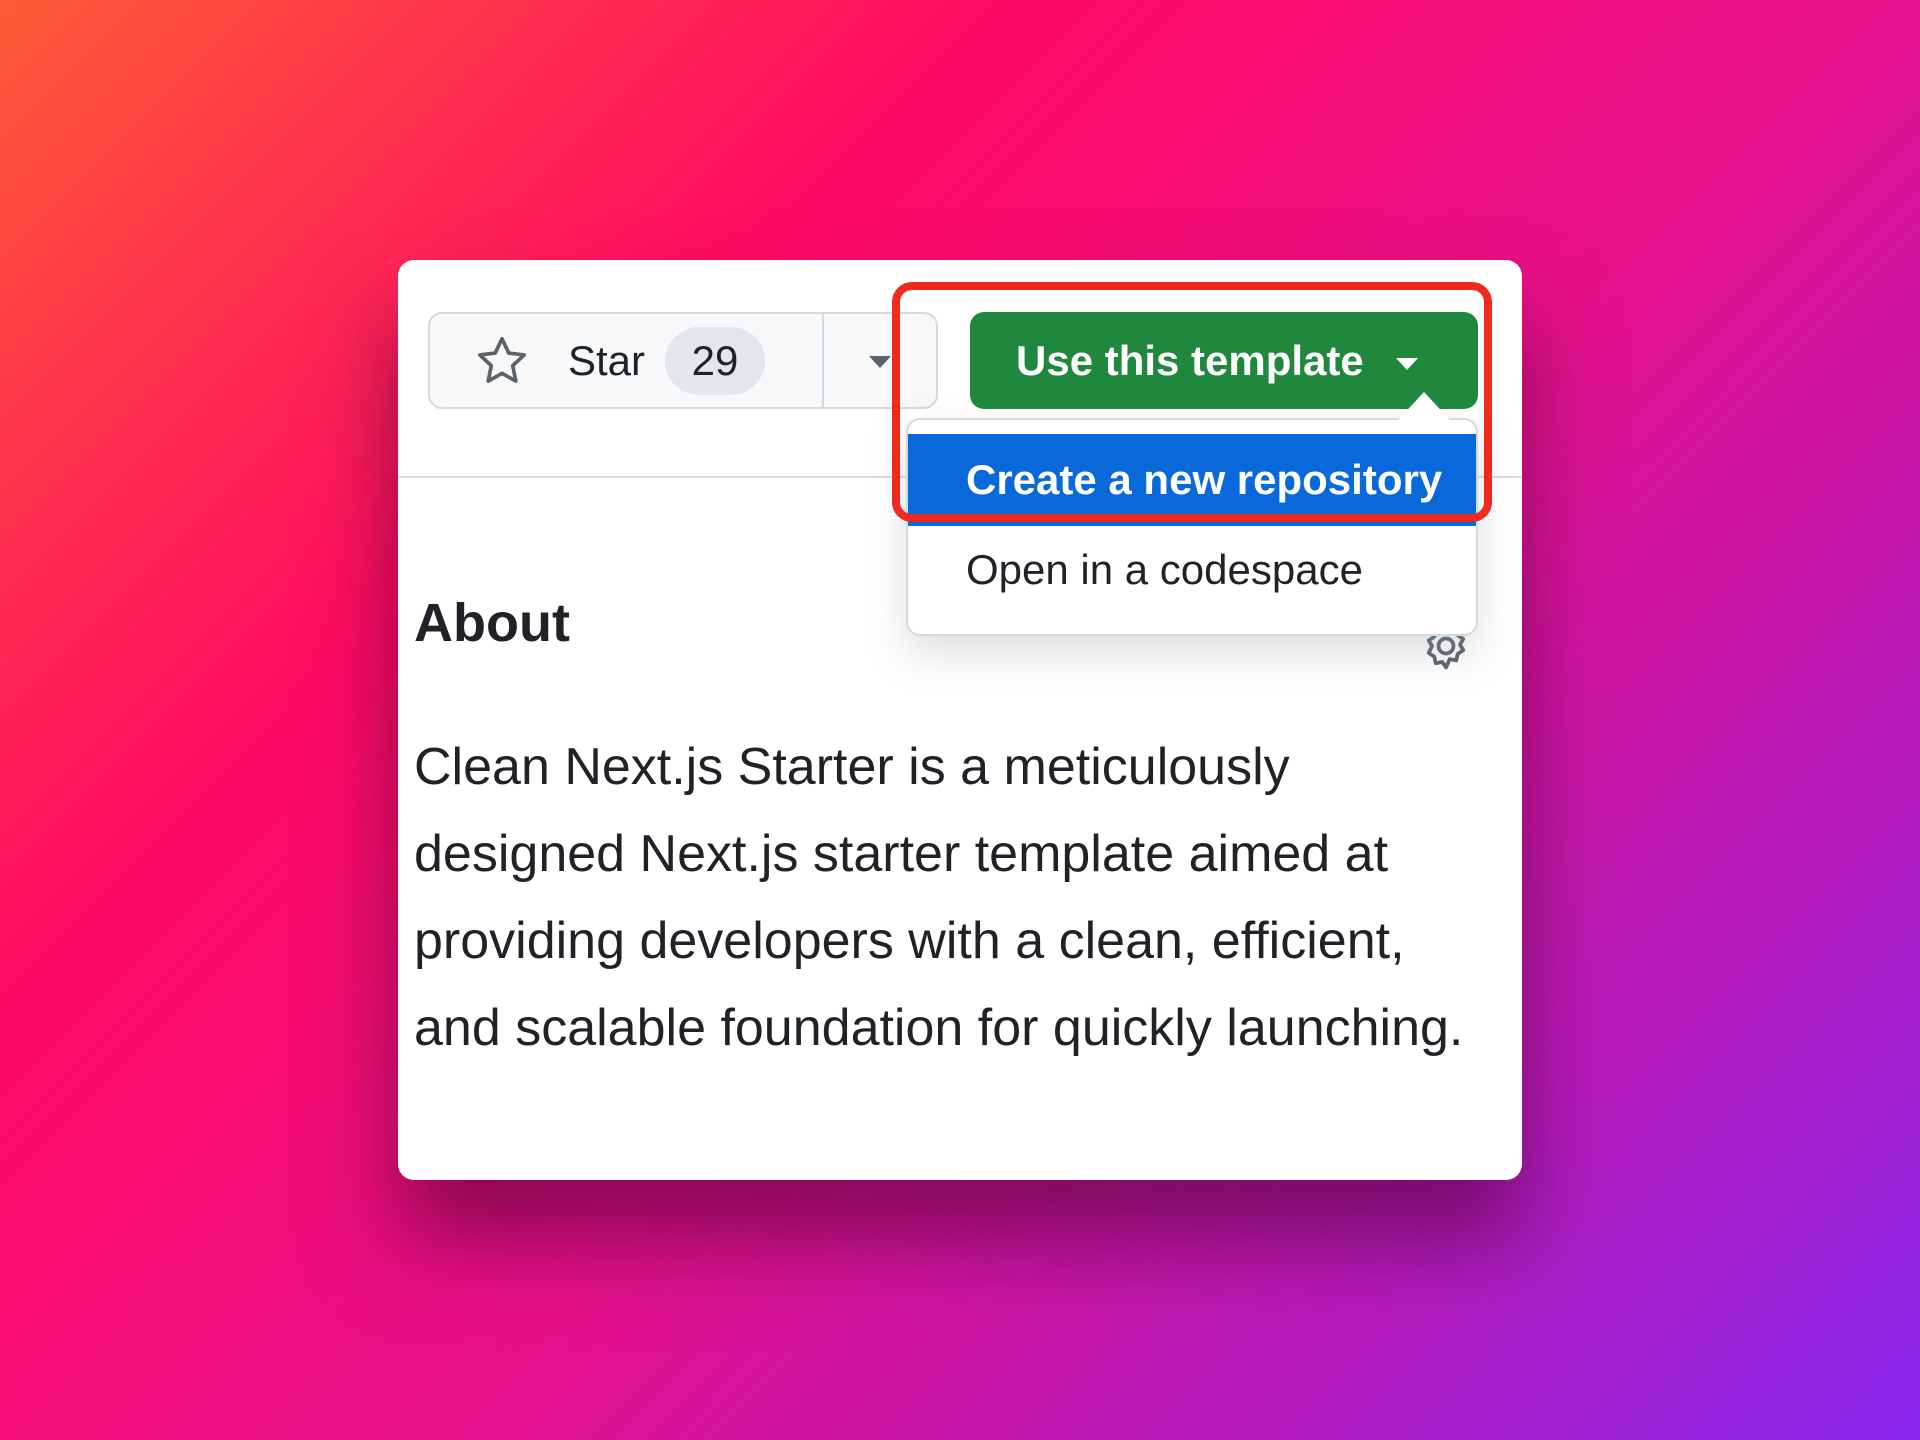 The image size is (1920, 1440). I want to click on star-button-group: Star 29, so click(683, 360).